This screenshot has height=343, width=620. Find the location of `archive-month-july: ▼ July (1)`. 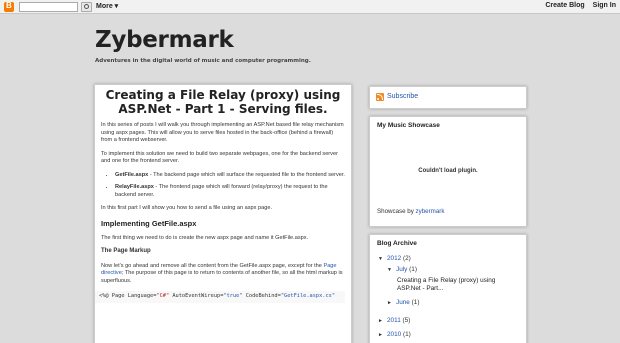

archive-month-july: ▼ July (1) is located at coordinates (402, 269).